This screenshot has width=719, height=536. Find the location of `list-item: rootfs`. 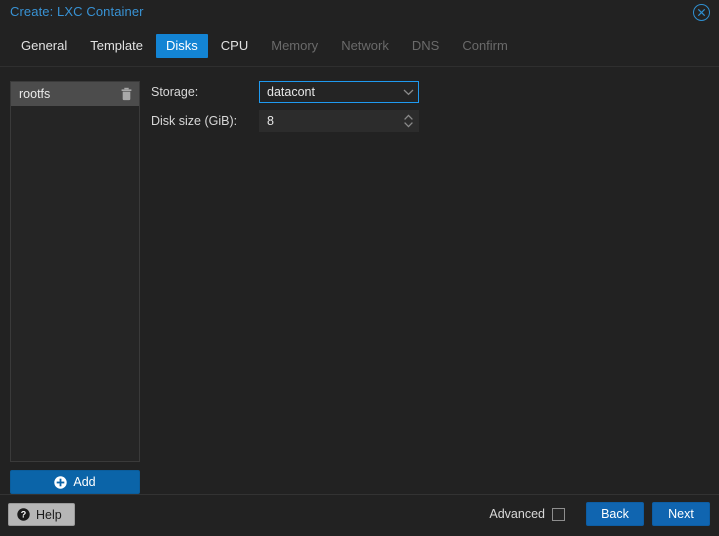

list-item: rootfs is located at coordinates (75, 94).